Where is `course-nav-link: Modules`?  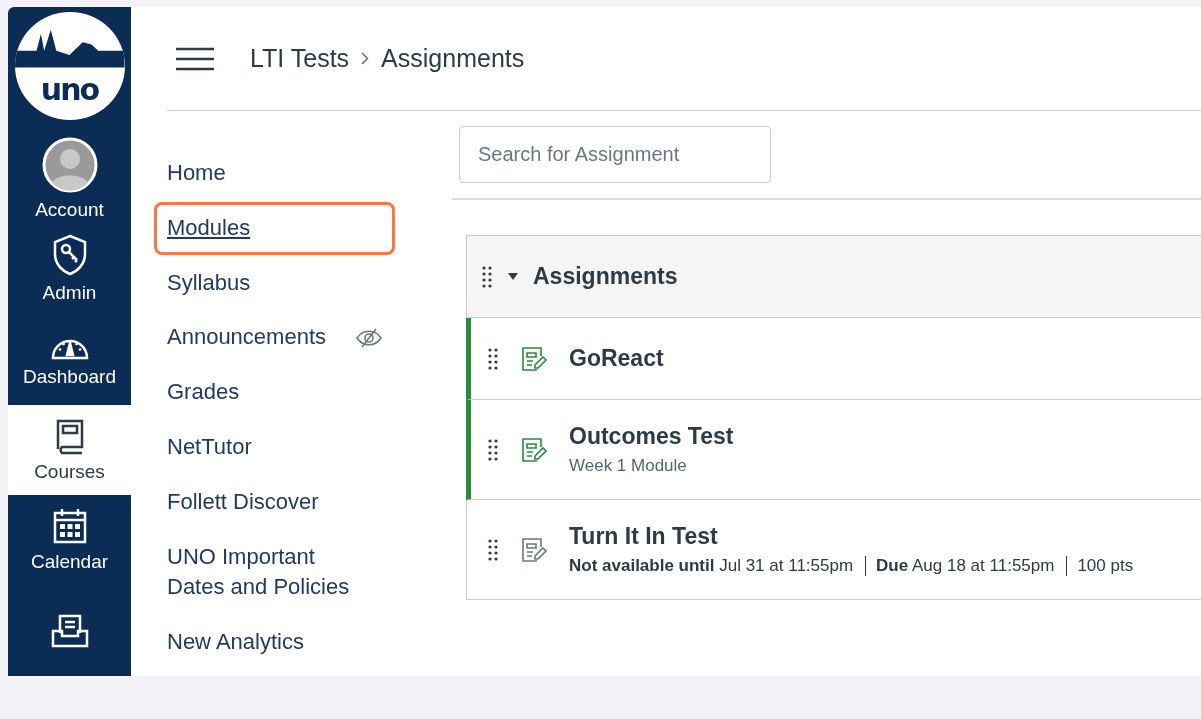 course-nav-link: Modules is located at coordinates (274, 228).